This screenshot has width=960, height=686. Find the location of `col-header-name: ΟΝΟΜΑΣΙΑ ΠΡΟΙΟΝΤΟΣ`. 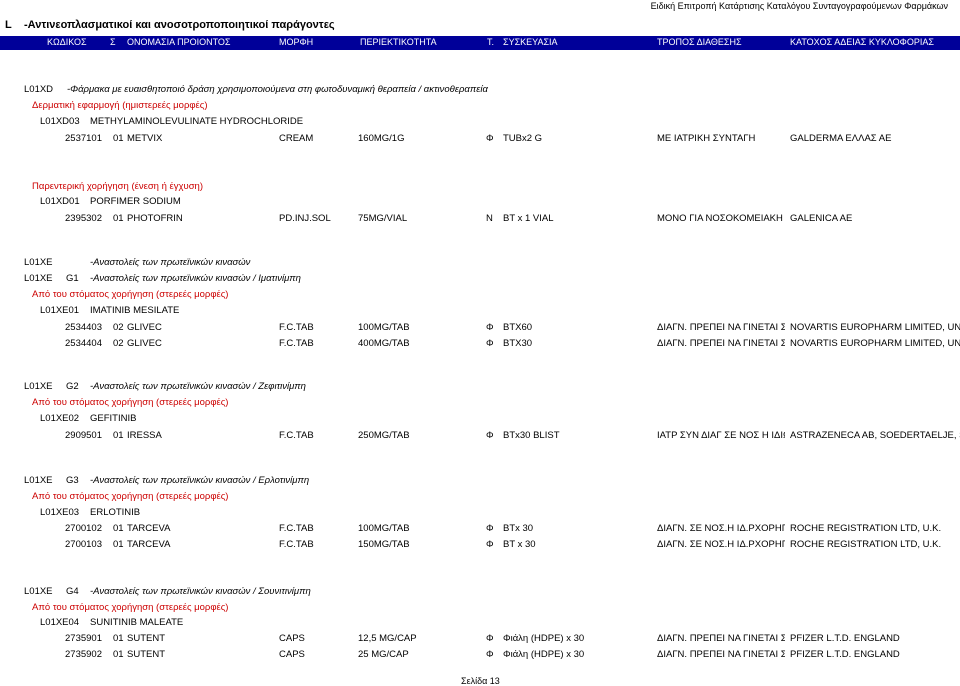

col-header-name: ΟΝΟΜΑΣΙΑ ΠΡΟΙΟΝΤΟΣ is located at coordinates (179, 42).